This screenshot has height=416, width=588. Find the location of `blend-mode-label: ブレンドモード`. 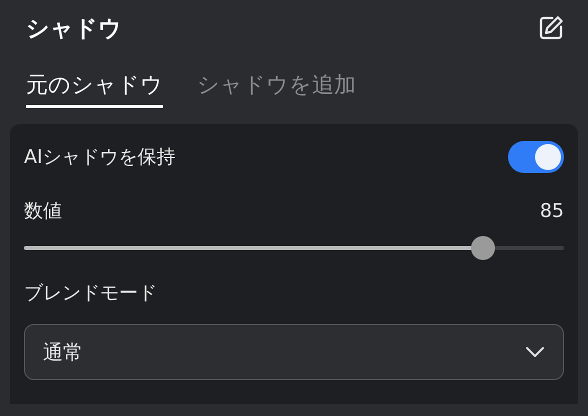

blend-mode-label: ブレンドモード is located at coordinates (91, 293).